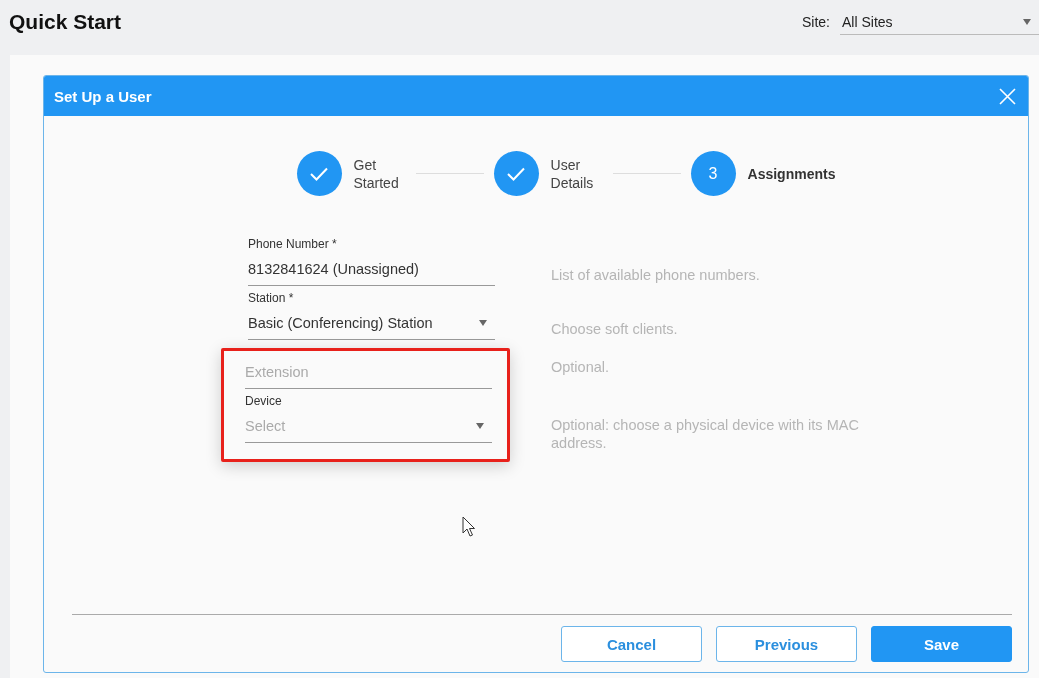 This screenshot has height=678, width=1039. I want to click on input-field: 8132841624 (Unassigned), so click(371, 271).